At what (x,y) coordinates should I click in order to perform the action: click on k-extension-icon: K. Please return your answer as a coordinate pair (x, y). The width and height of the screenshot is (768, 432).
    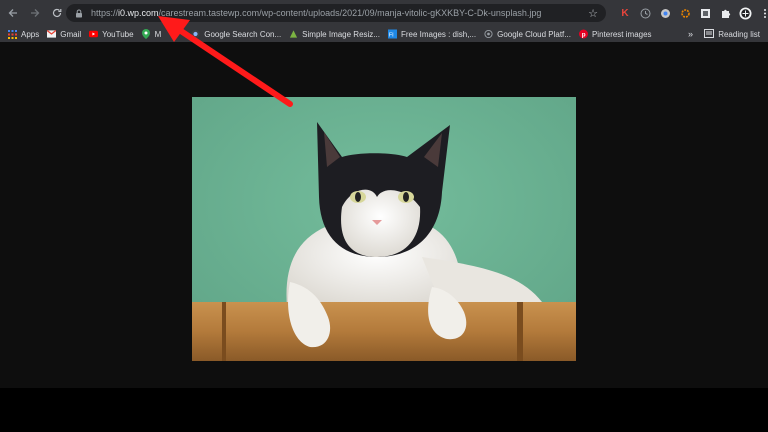
    Looking at the image, I should click on (625, 13).